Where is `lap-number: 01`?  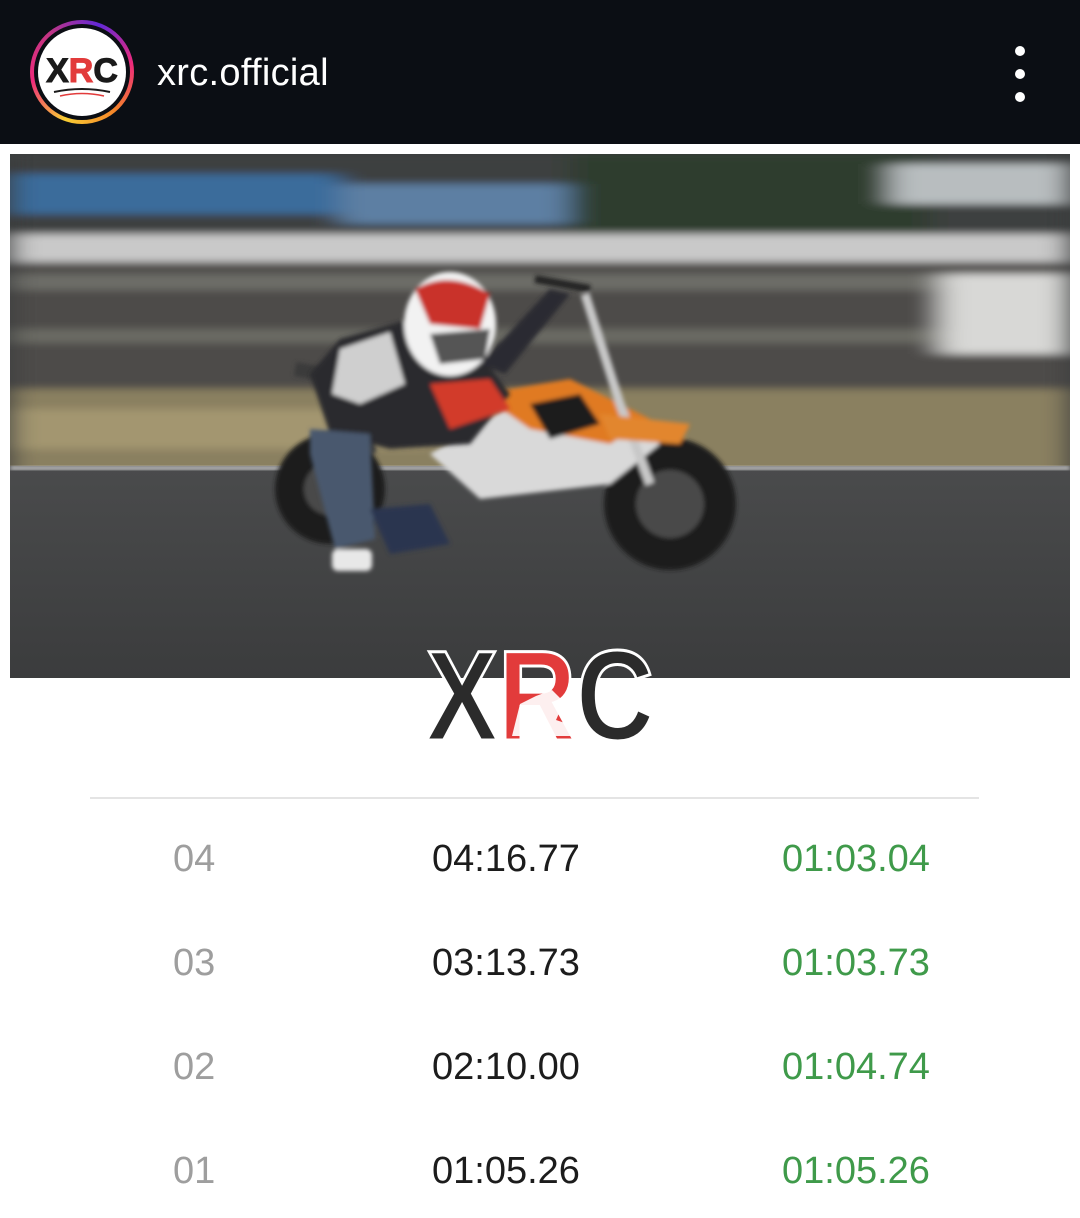
lap-number: 01 is located at coordinates (194, 1171).